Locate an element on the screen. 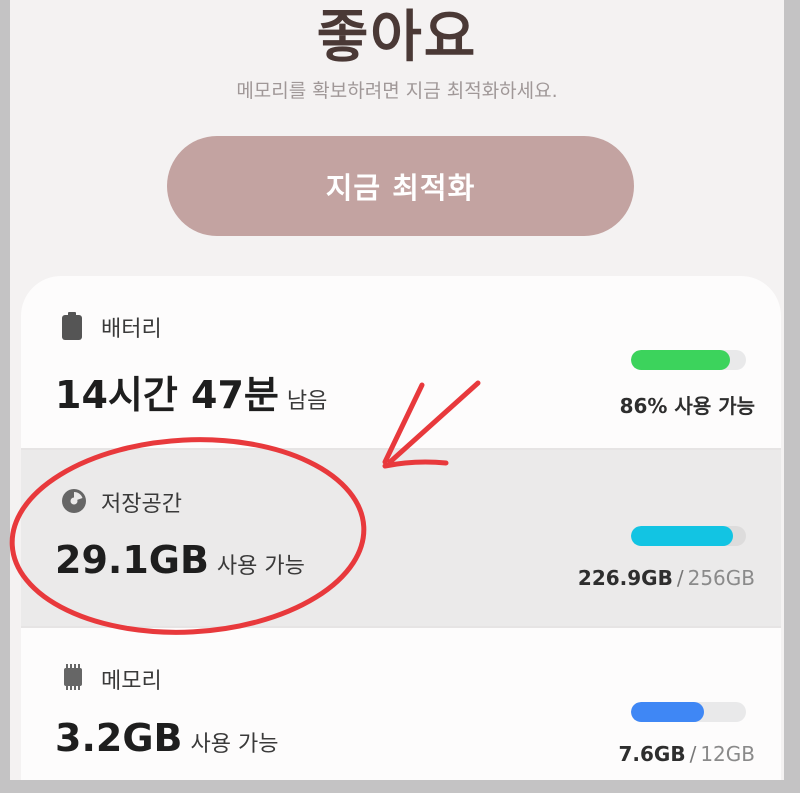 This screenshot has width=800, height=793. storage-usage-text: 226.9GB/256GB is located at coordinates (666, 578).